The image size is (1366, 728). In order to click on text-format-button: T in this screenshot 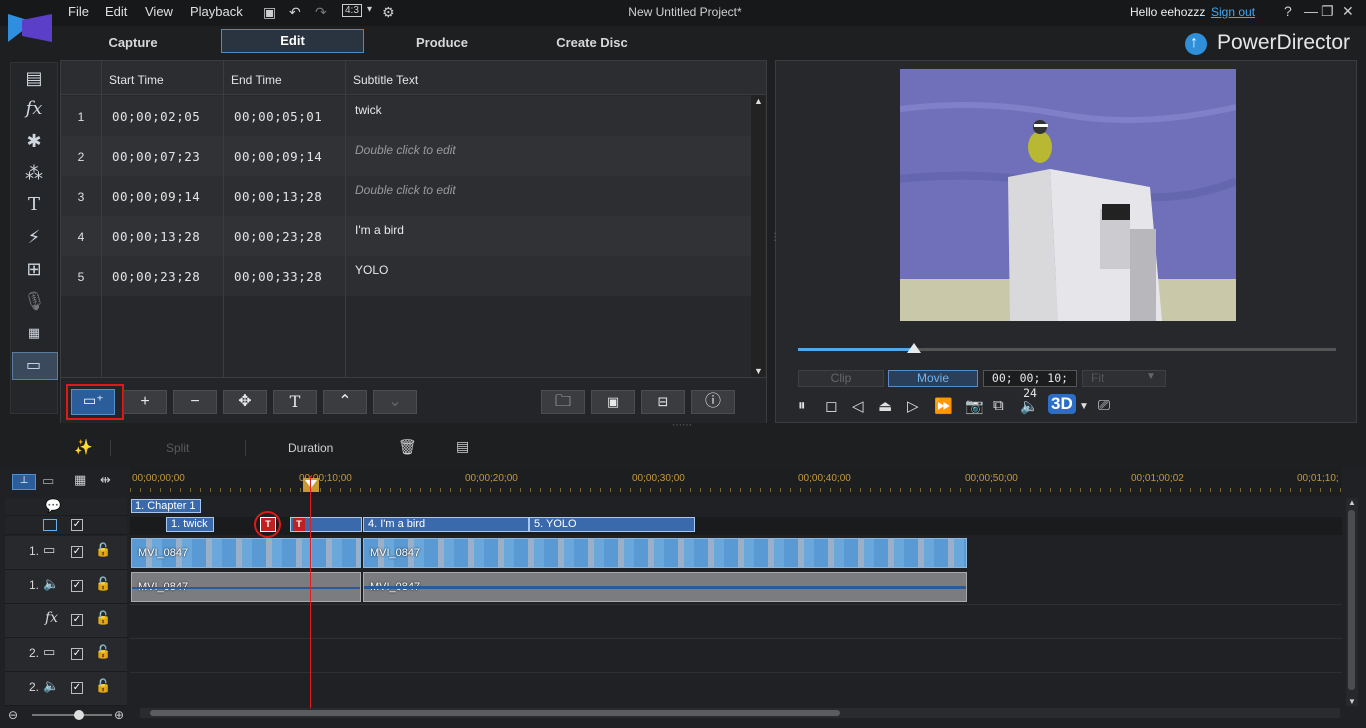, I will do `click(295, 402)`.